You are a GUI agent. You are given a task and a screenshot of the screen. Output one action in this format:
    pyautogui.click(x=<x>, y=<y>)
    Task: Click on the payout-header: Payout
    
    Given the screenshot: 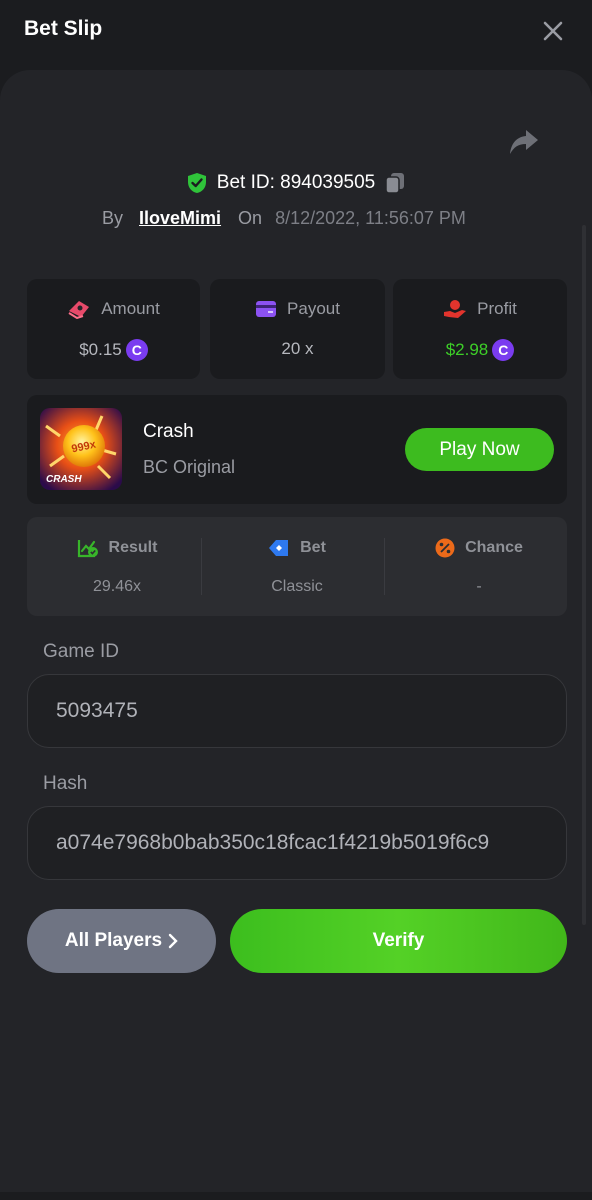 What is the action you would take?
    pyautogui.click(x=297, y=309)
    